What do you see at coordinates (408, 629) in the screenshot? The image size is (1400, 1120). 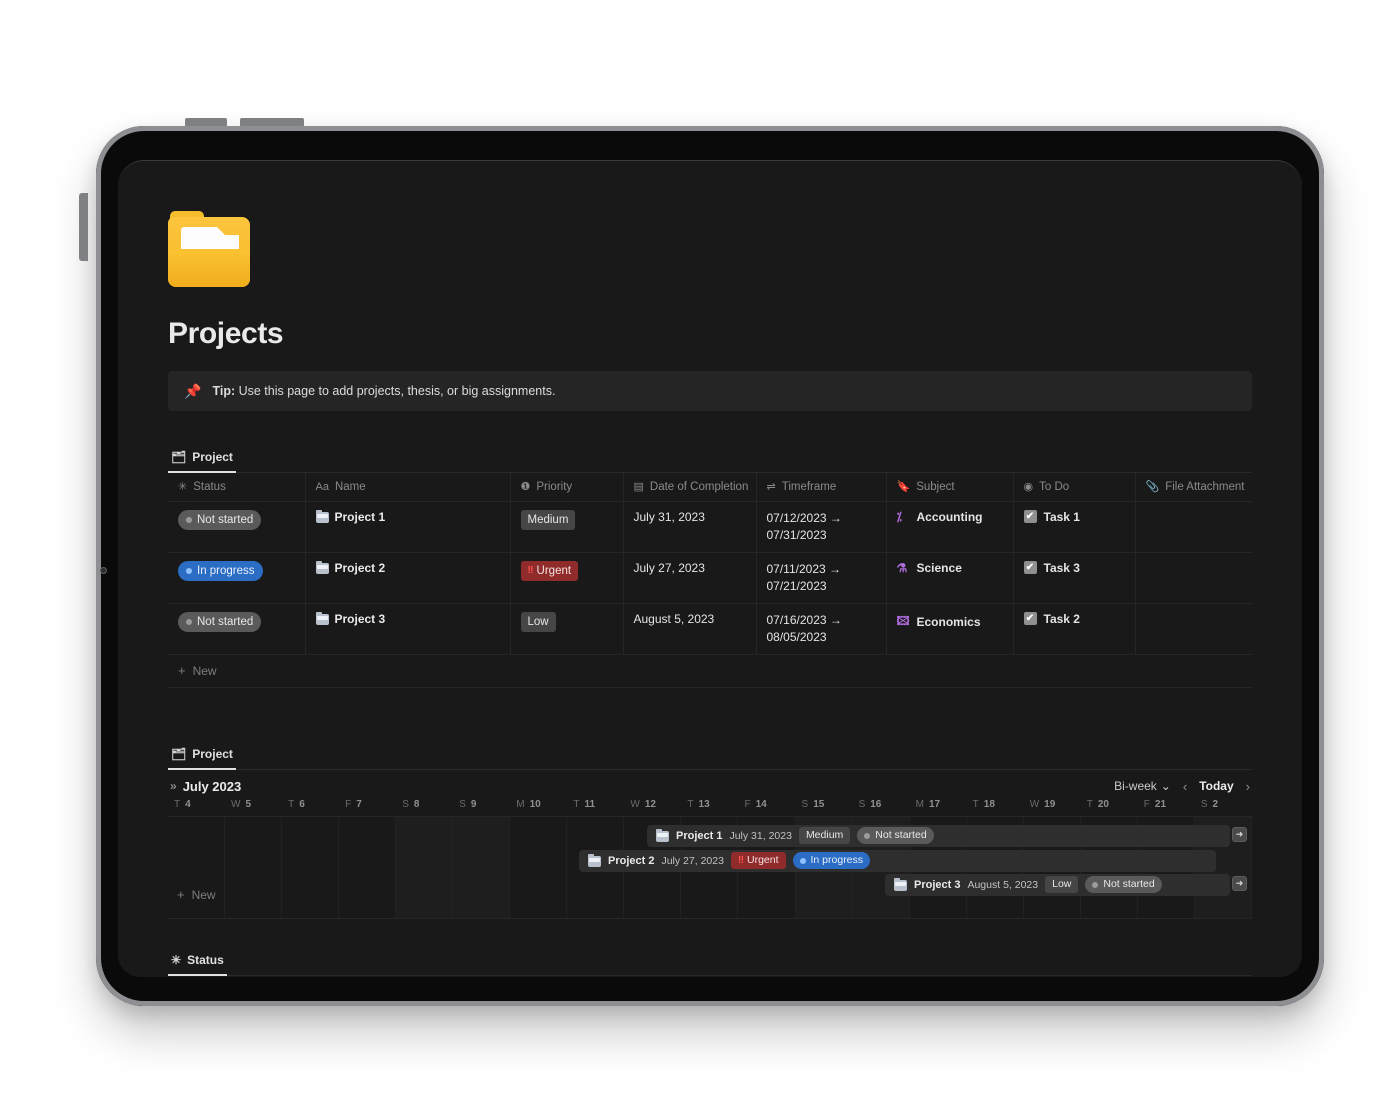 I see `cell-name: Project 3` at bounding box center [408, 629].